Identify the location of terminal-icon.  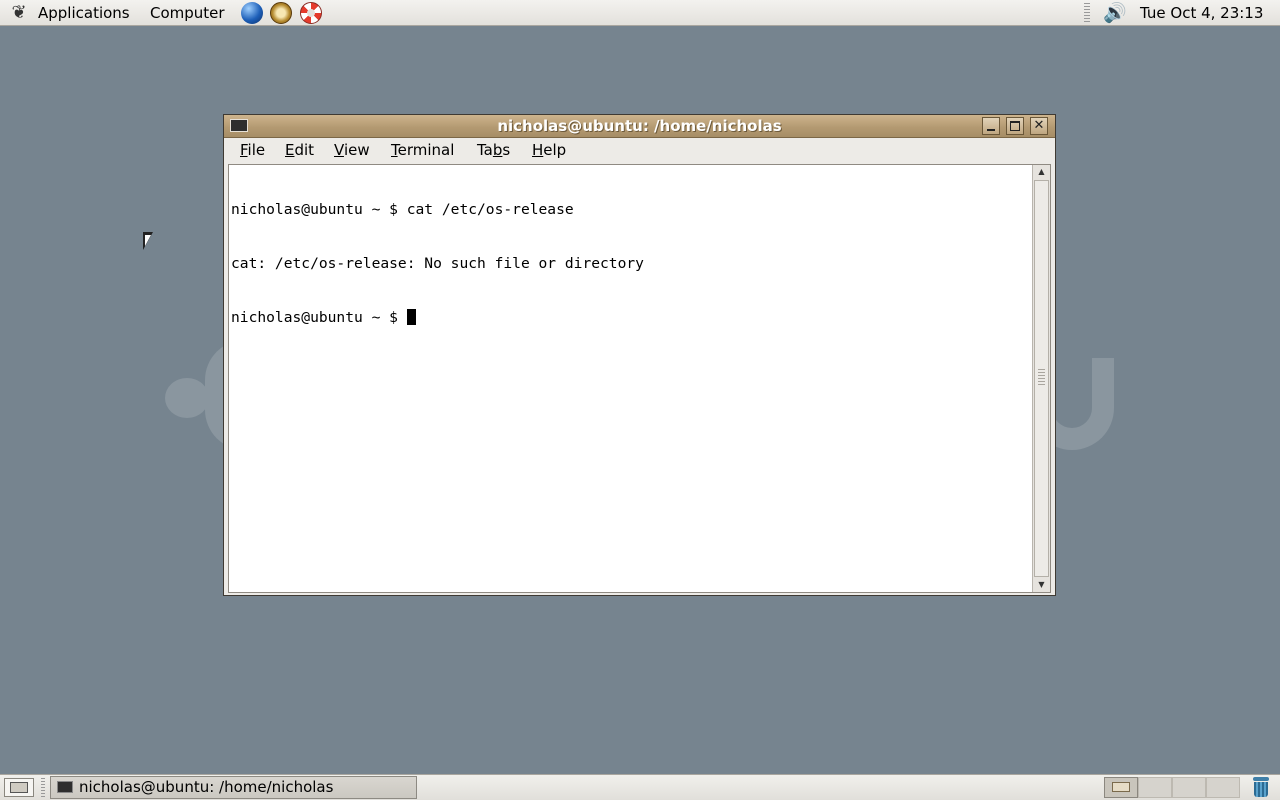
(65, 787).